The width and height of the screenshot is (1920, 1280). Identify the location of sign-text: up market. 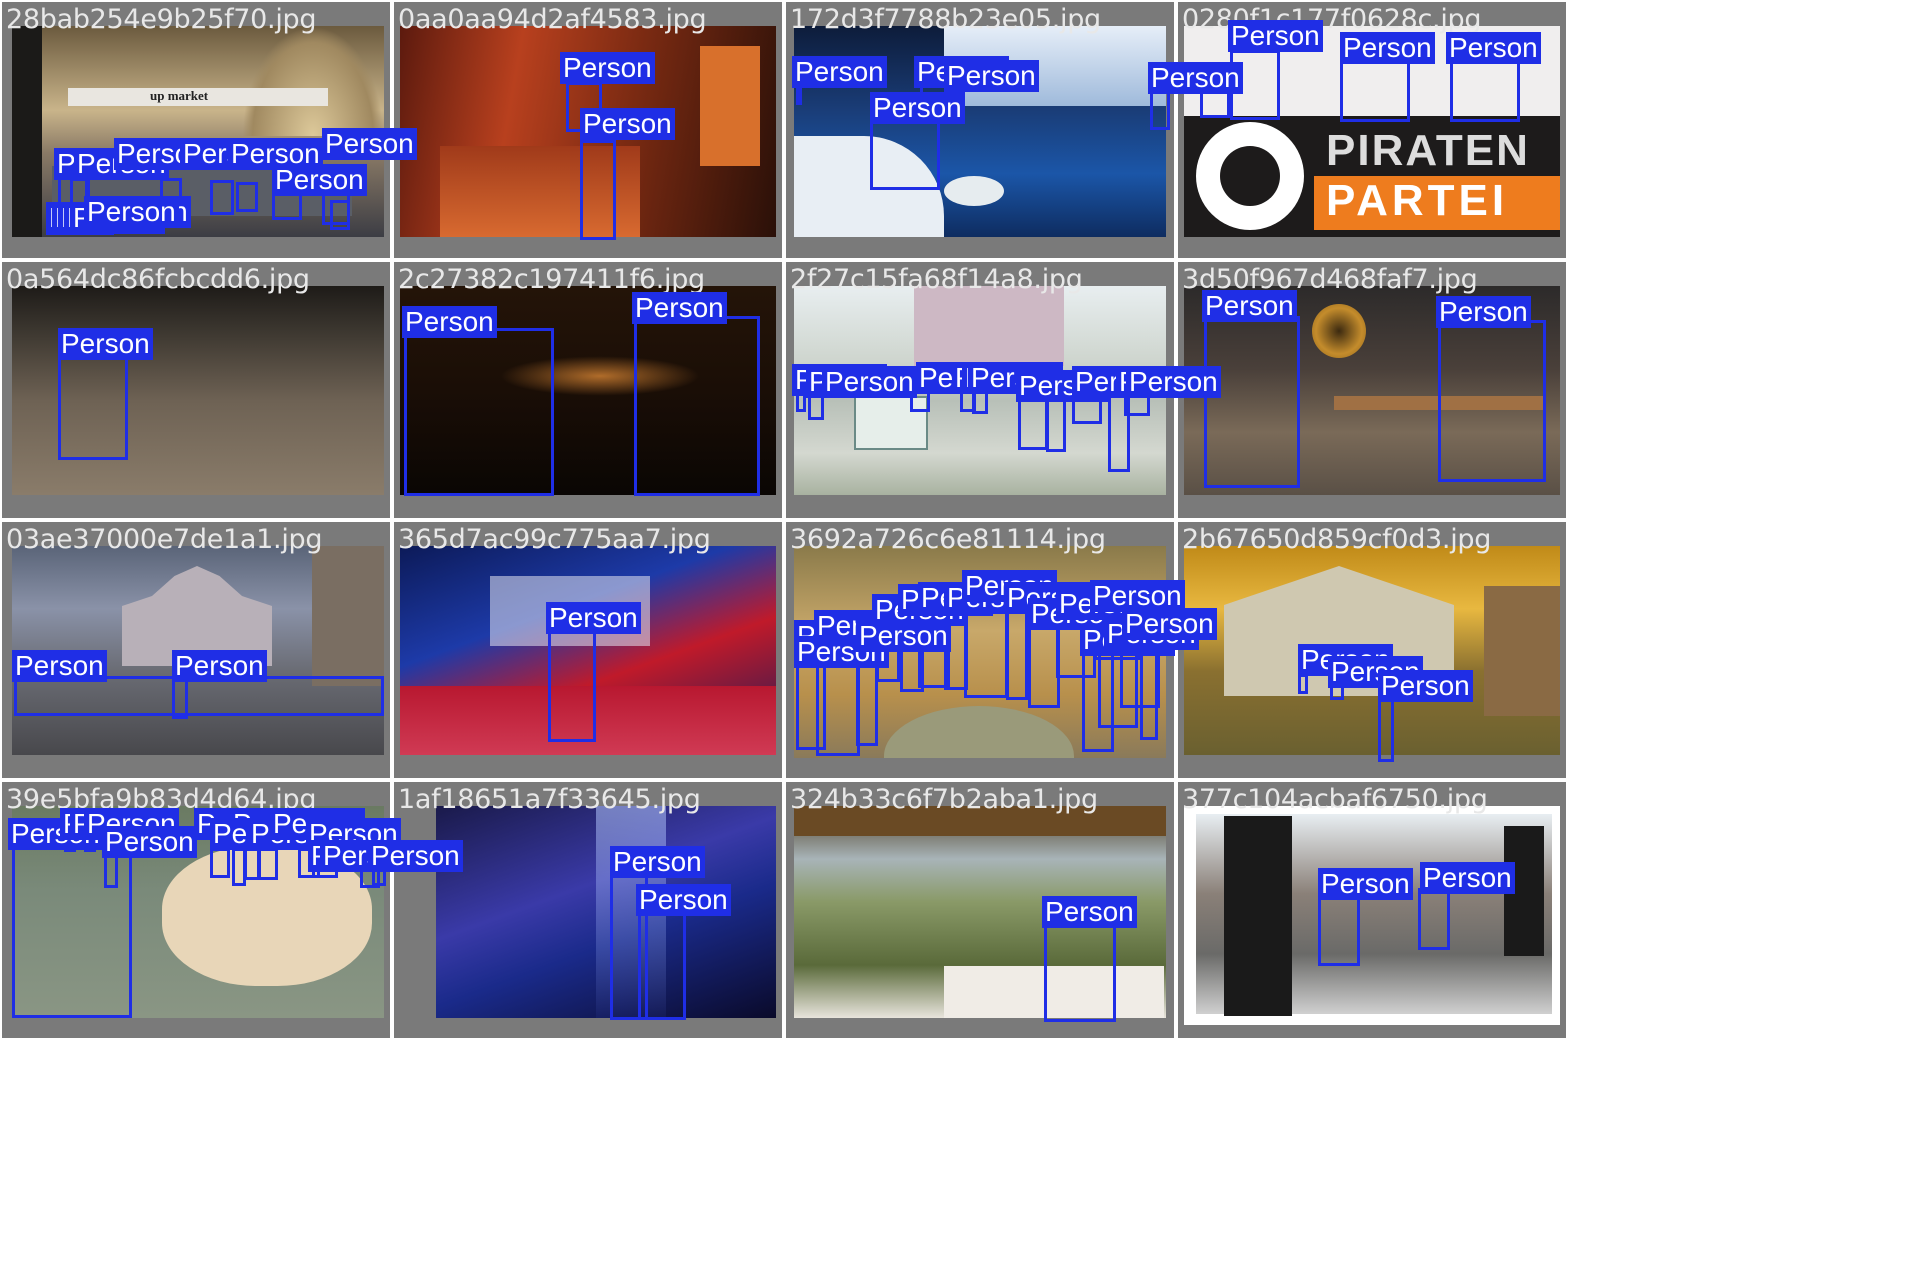
(179, 95).